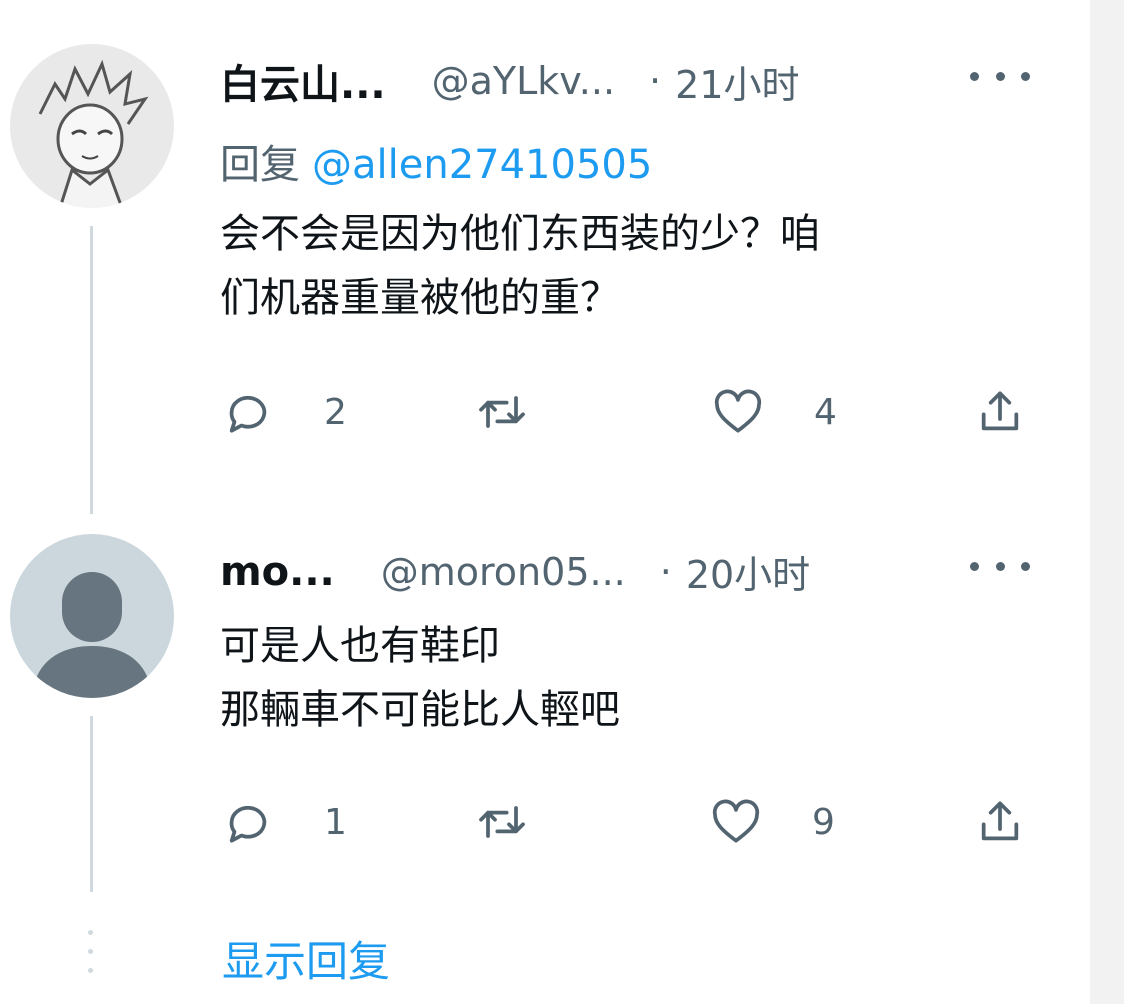 The image size is (1124, 1004). I want to click on reply-label: 回复, so click(260, 165).